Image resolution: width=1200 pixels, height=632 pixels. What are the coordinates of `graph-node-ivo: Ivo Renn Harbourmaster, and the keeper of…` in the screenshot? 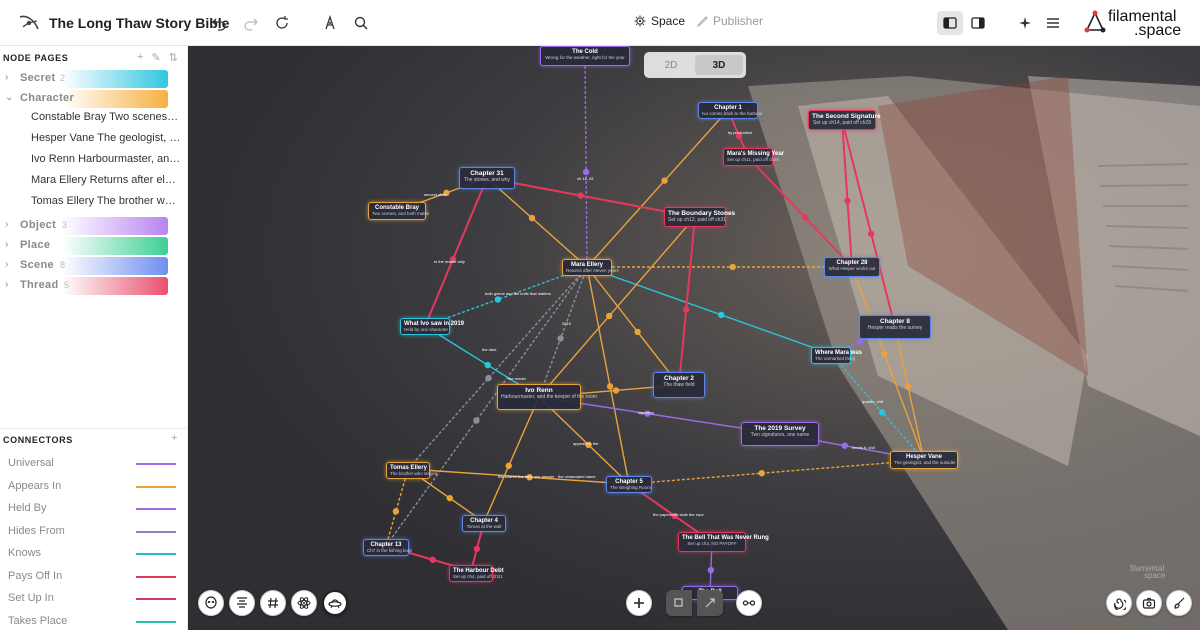 It's located at (547, 397).